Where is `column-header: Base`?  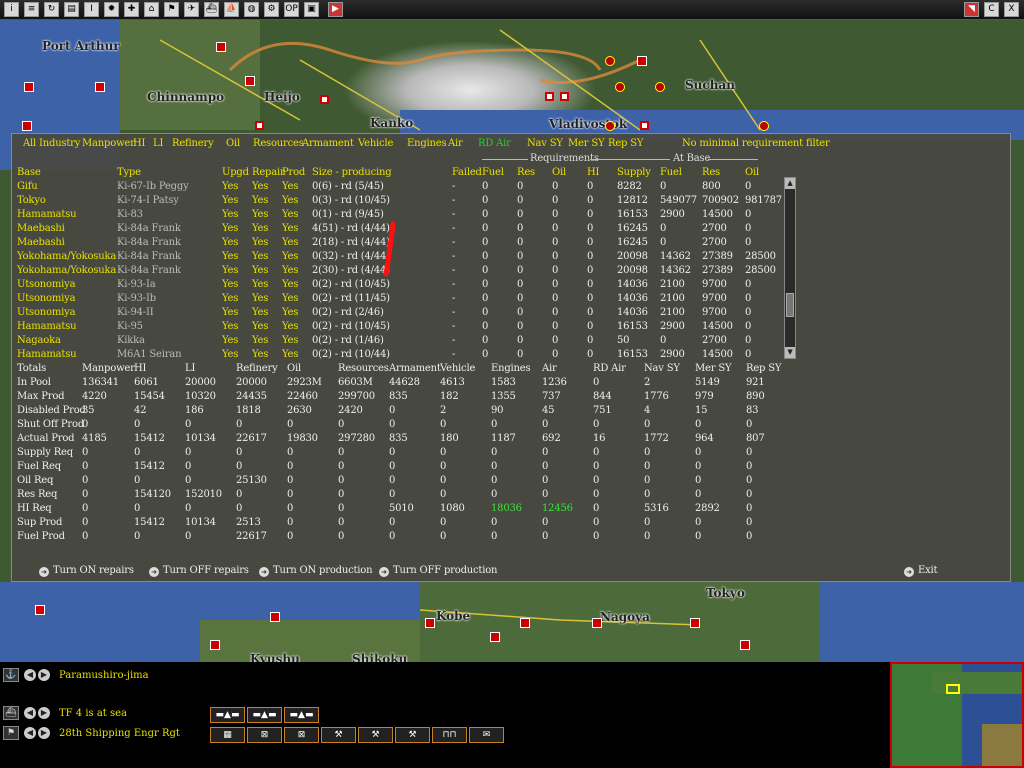 column-header: Base is located at coordinates (29, 172).